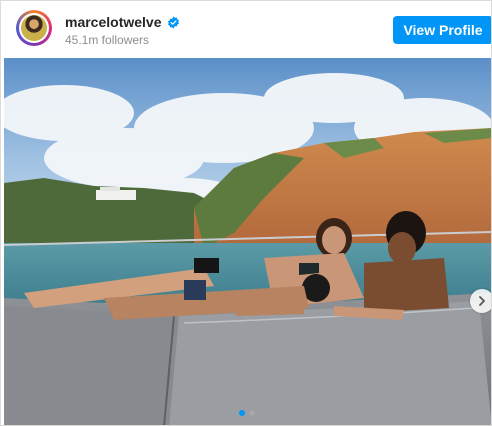  I want to click on carousel-indicator, so click(246, 413).